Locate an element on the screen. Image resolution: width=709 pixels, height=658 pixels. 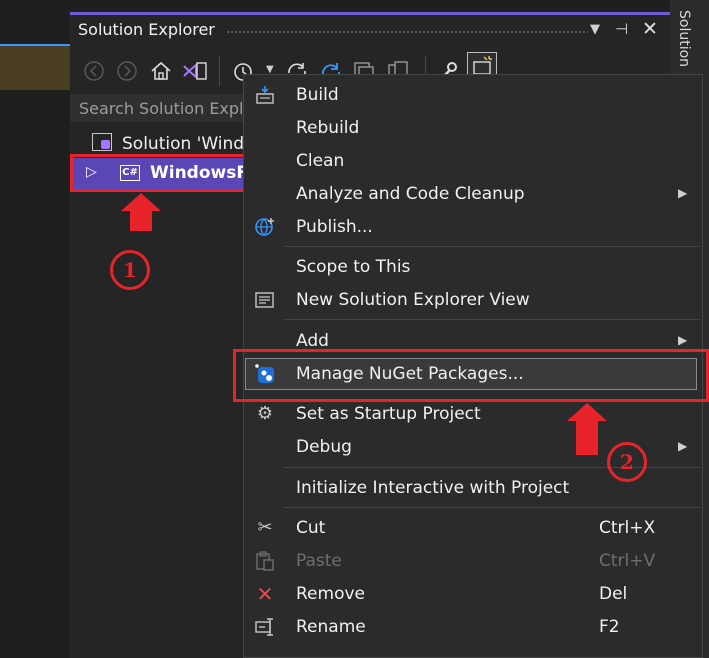
gear-icon: ⚙ is located at coordinates (265, 413).